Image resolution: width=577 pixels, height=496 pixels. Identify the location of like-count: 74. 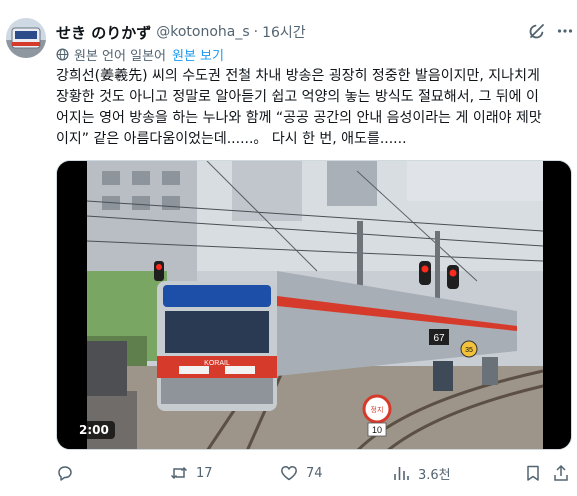
(314, 473).